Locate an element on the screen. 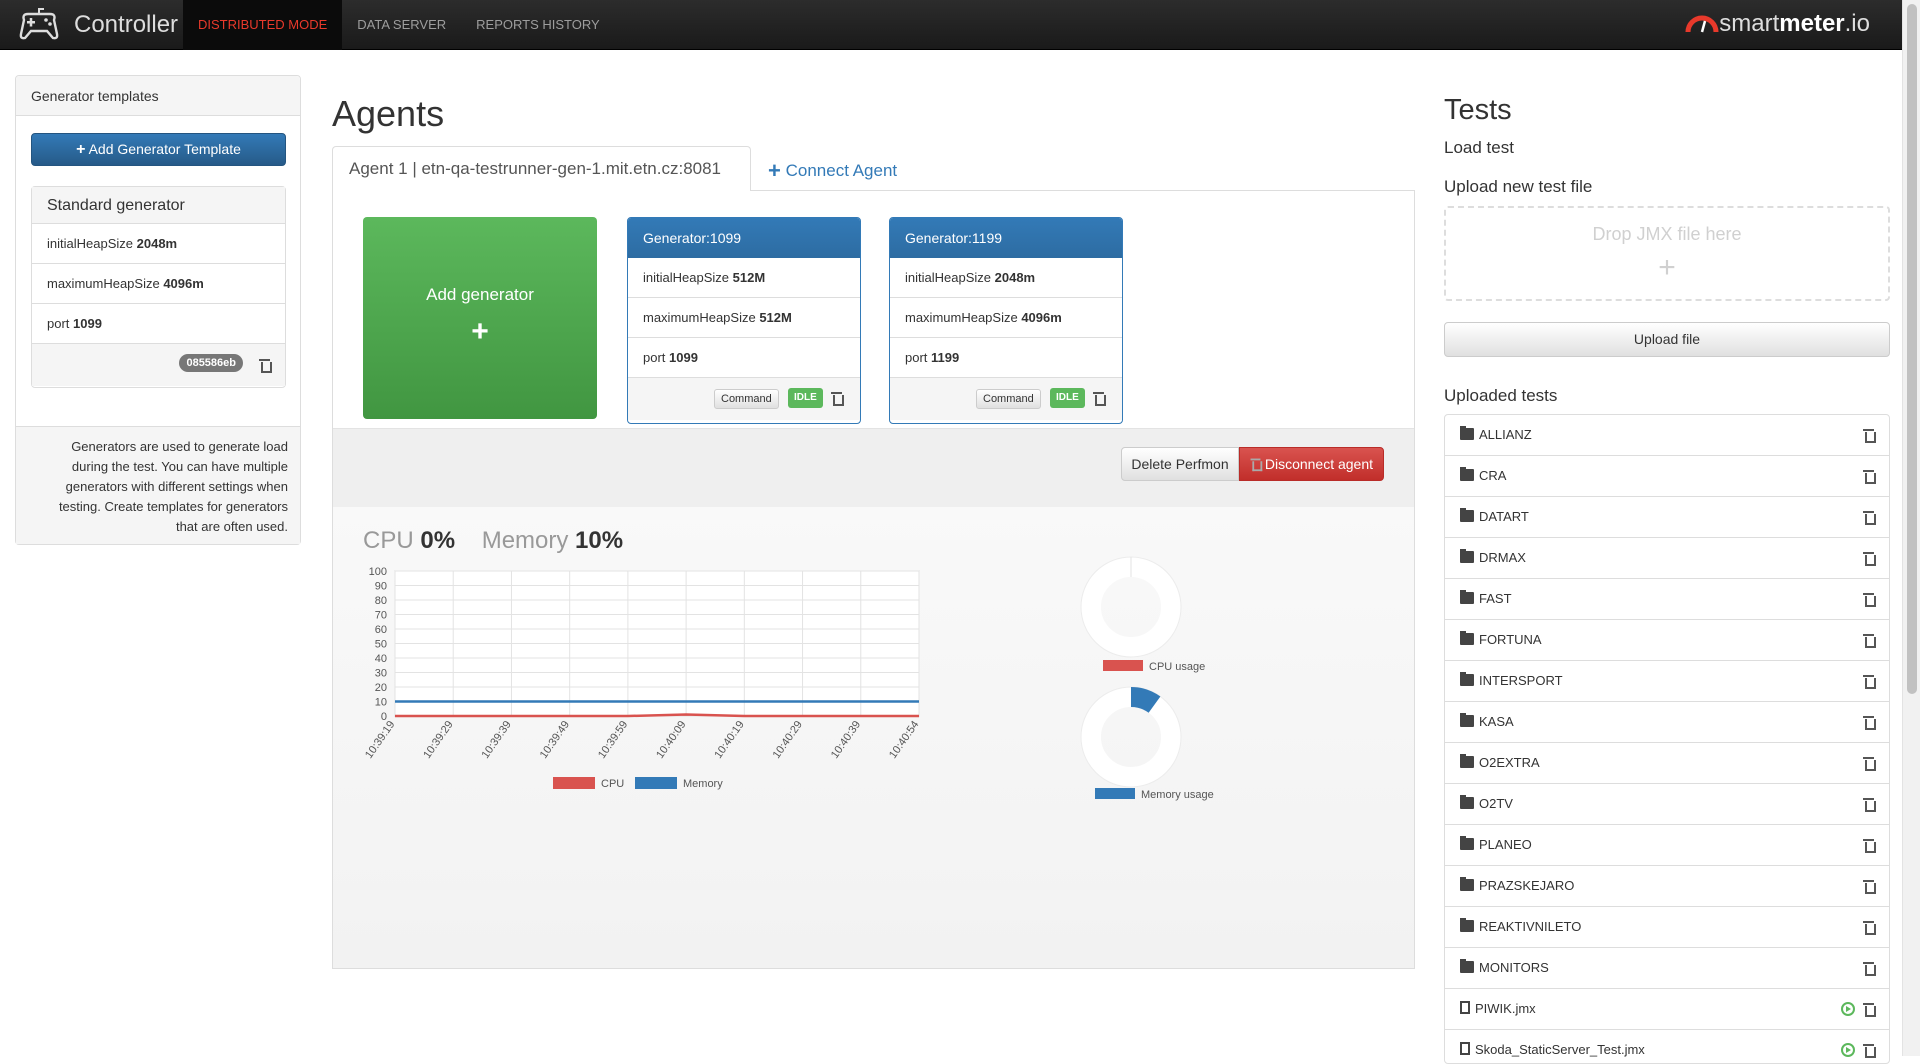  smartmeter-logo: smart meter .io is located at coordinates (1777, 24).